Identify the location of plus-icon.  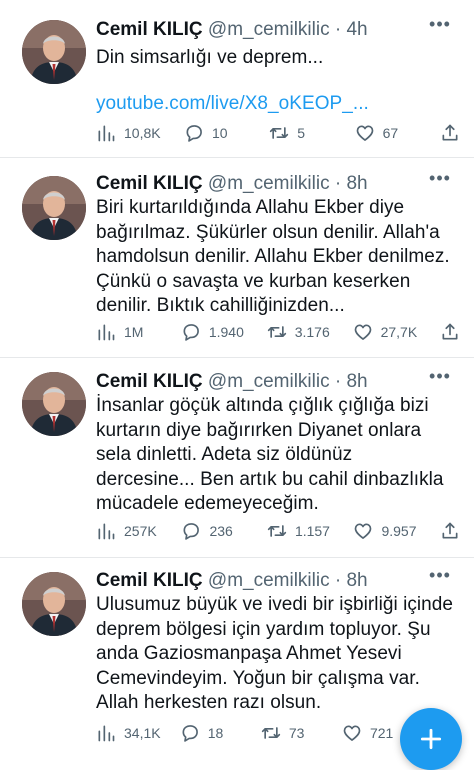
(431, 739).